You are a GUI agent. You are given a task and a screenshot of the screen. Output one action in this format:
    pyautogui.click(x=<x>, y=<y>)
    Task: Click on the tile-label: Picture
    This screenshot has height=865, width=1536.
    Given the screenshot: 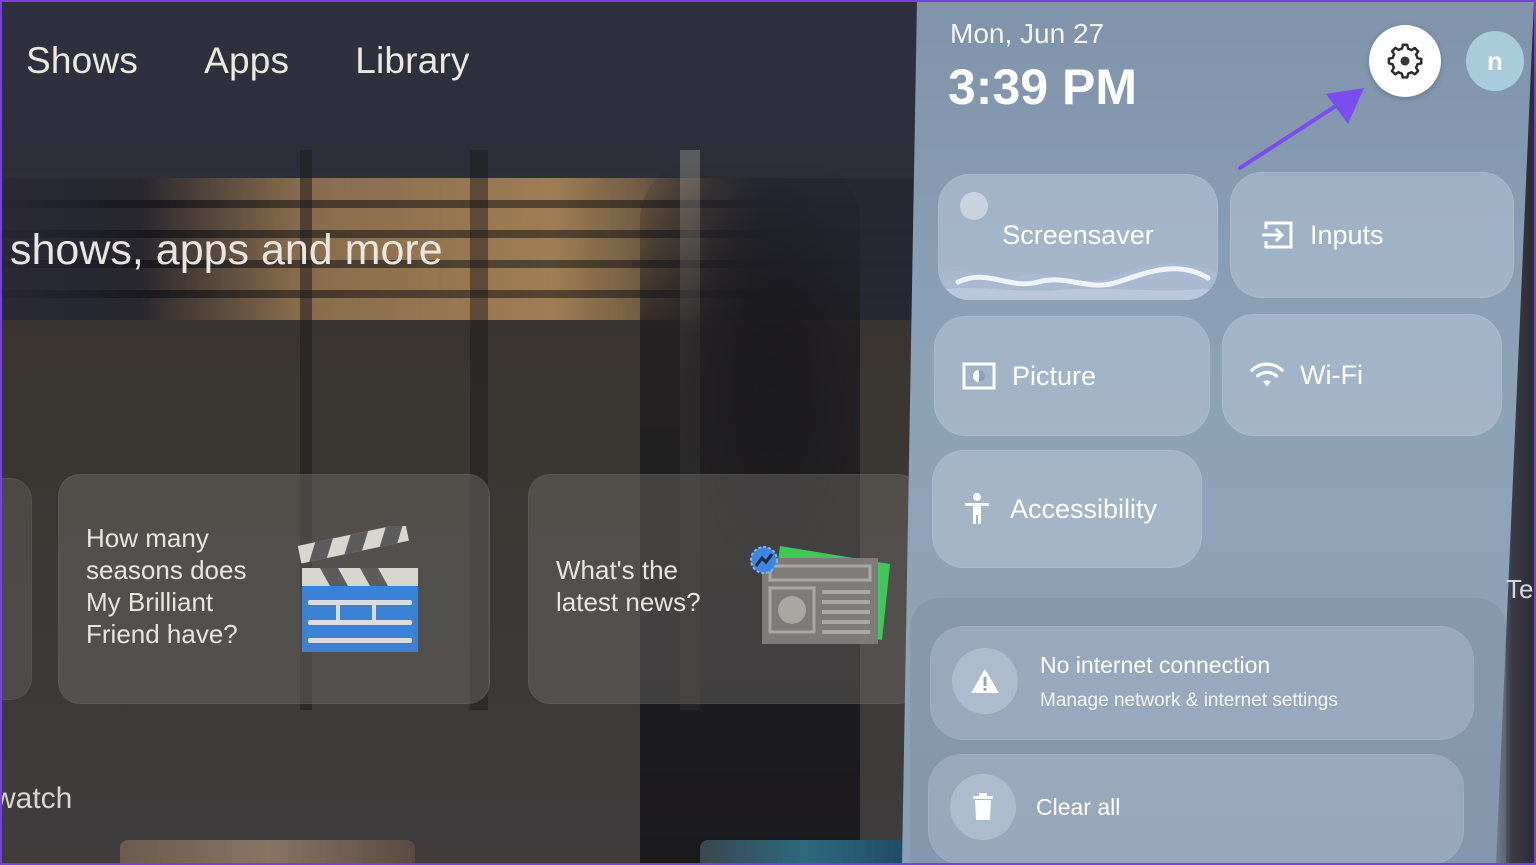 What is the action you would take?
    pyautogui.click(x=1054, y=375)
    